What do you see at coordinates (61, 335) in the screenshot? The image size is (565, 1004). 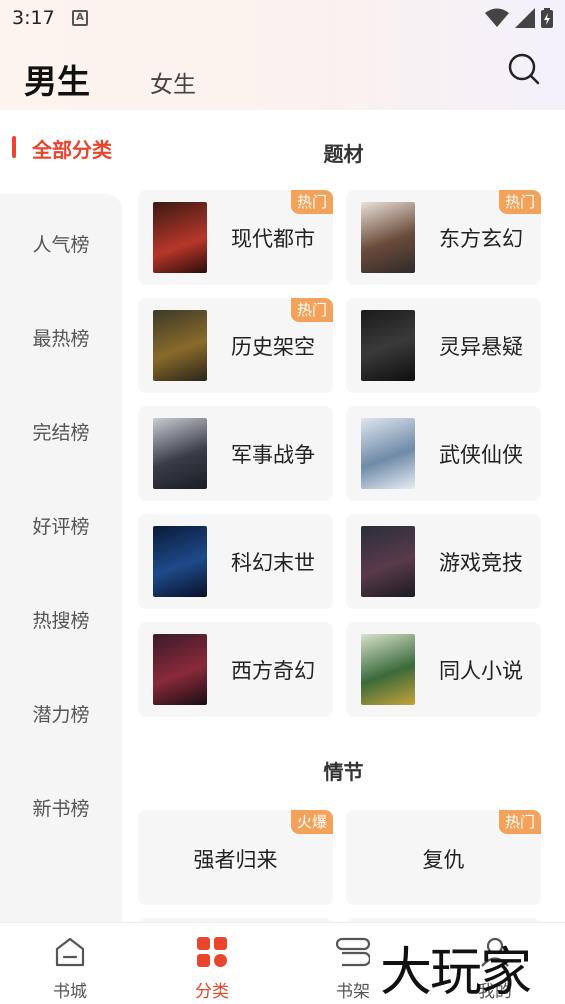 I see `sidebar-item-hottest: 最热榜` at bounding box center [61, 335].